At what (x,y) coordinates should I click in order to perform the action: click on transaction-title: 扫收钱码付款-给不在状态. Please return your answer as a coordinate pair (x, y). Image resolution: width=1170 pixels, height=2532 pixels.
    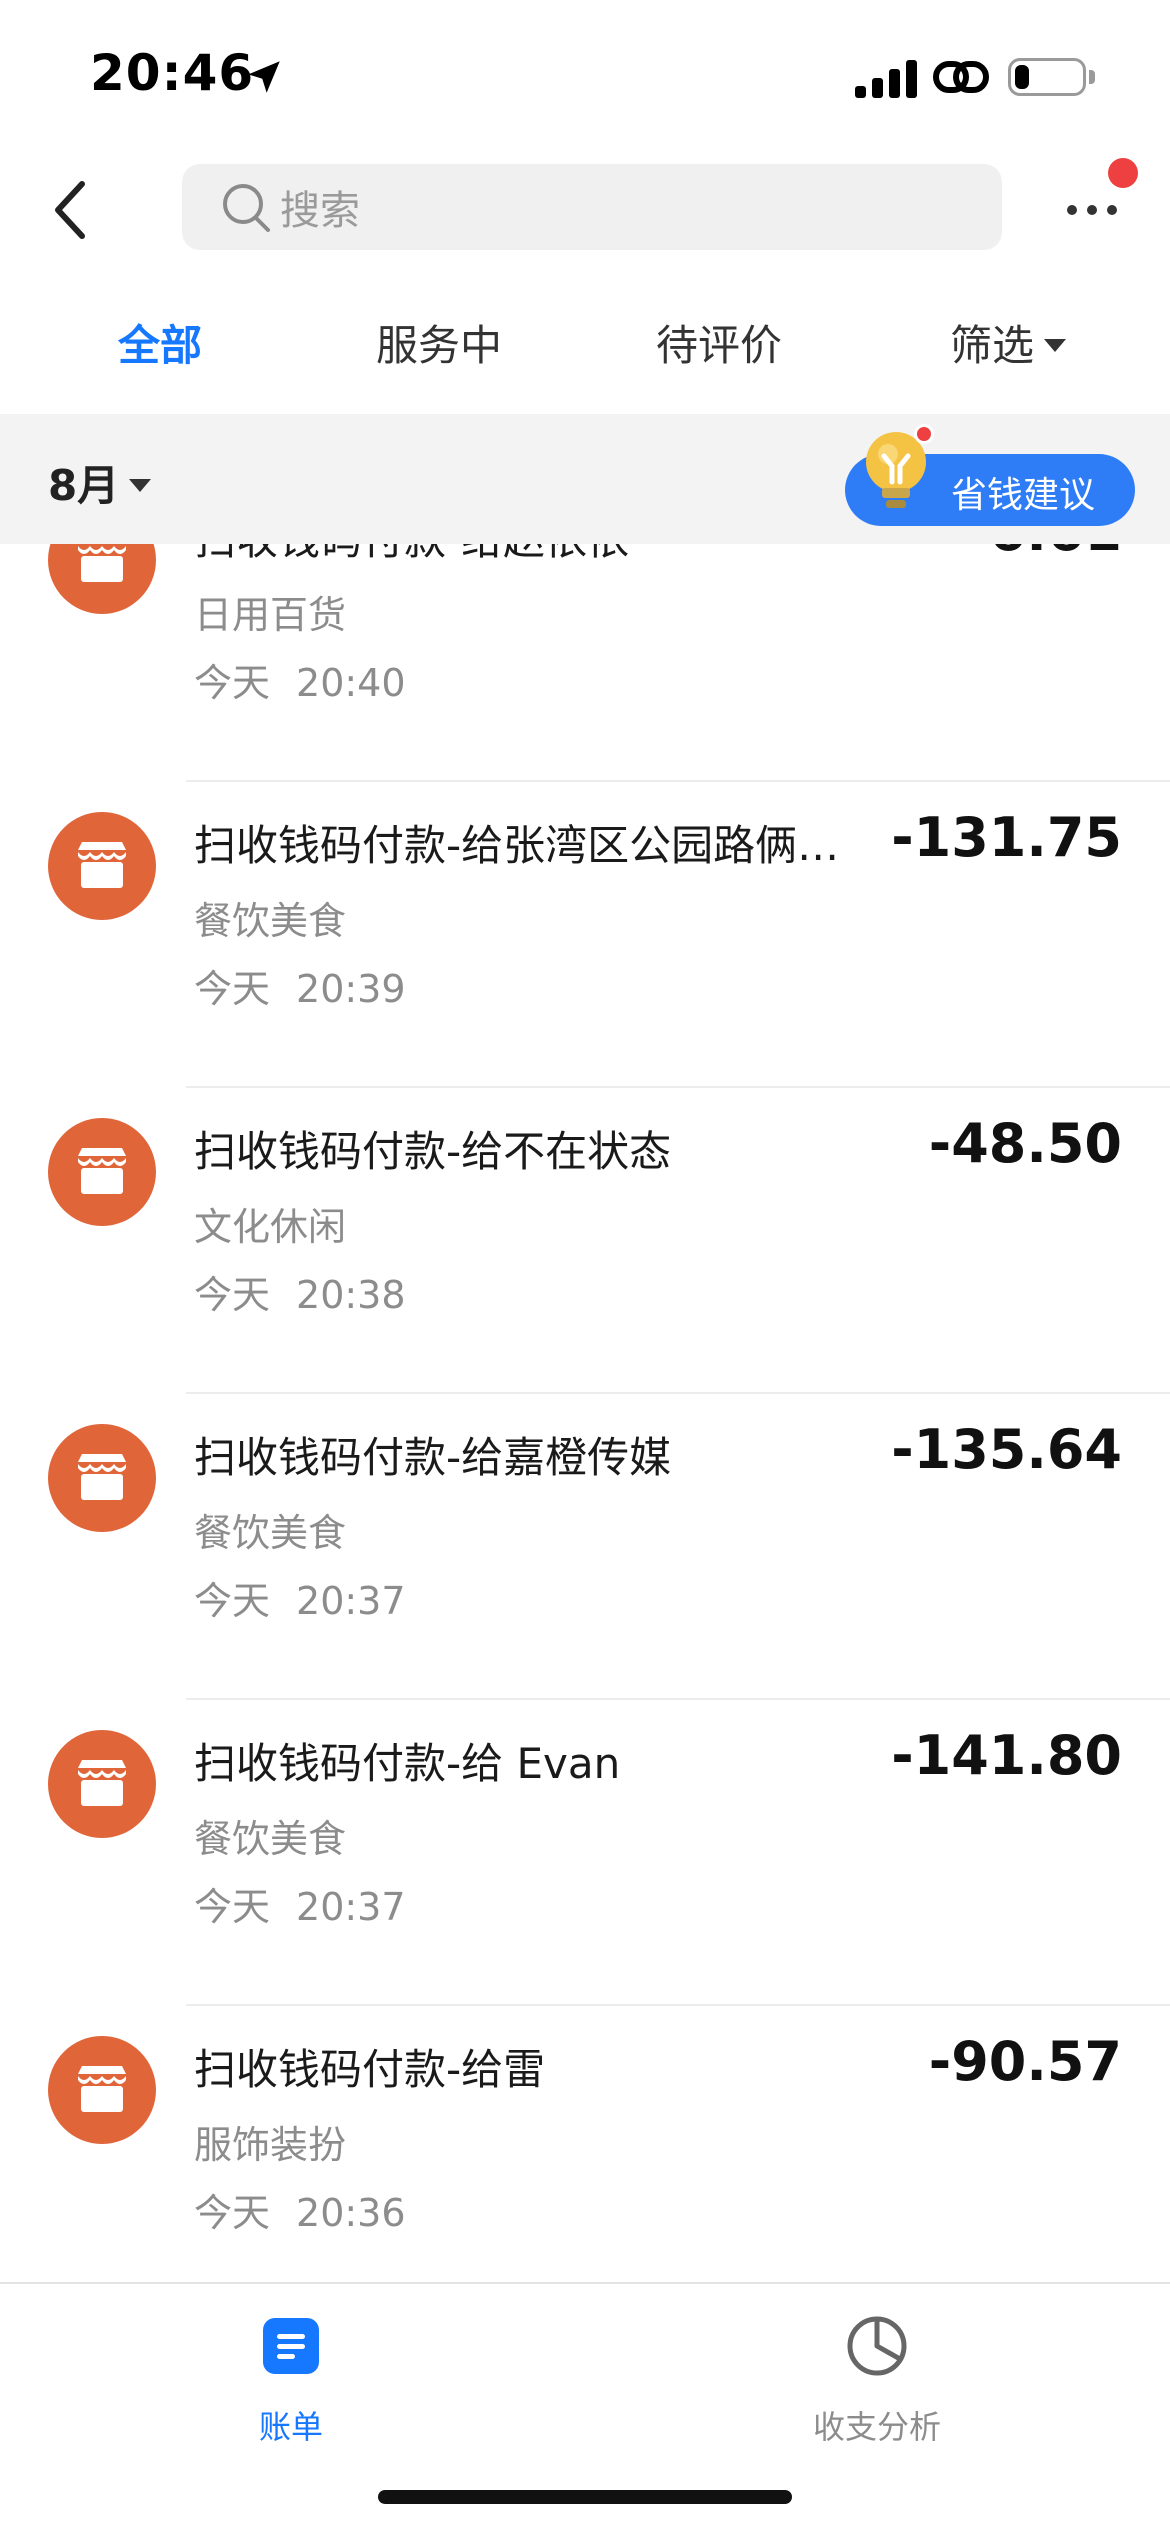
    Looking at the image, I should click on (433, 1151).